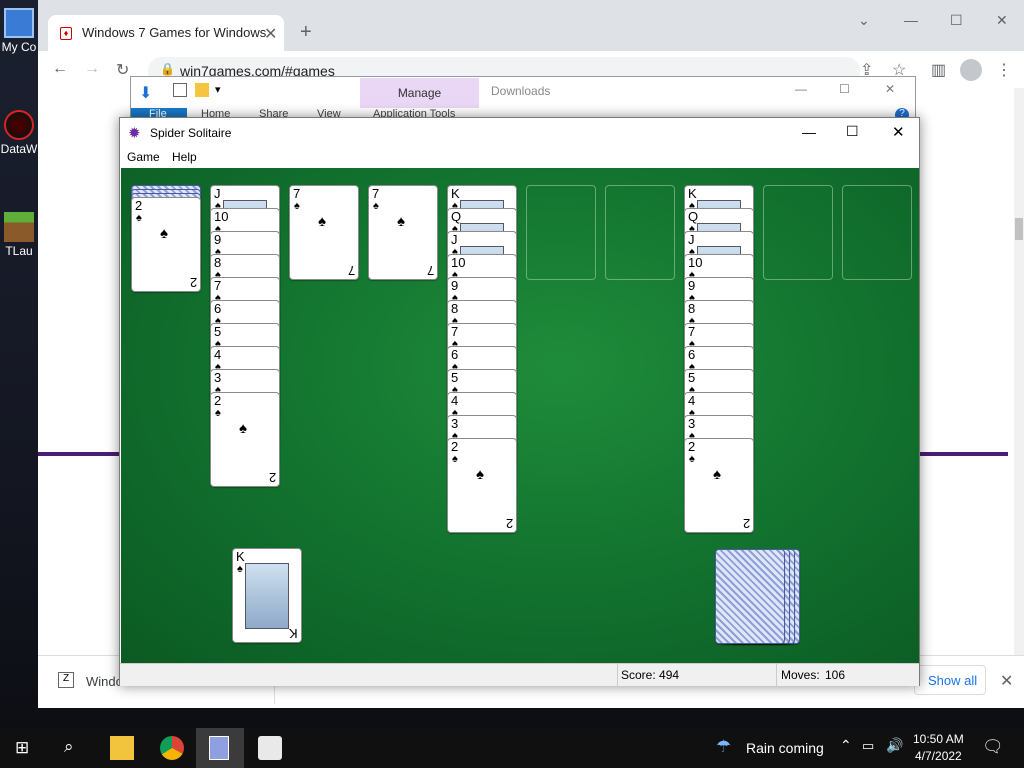 The width and height of the screenshot is (1024, 768). Describe the element at coordinates (898, 132) in the screenshot. I see `solitaire-close-icon: ✕` at that location.